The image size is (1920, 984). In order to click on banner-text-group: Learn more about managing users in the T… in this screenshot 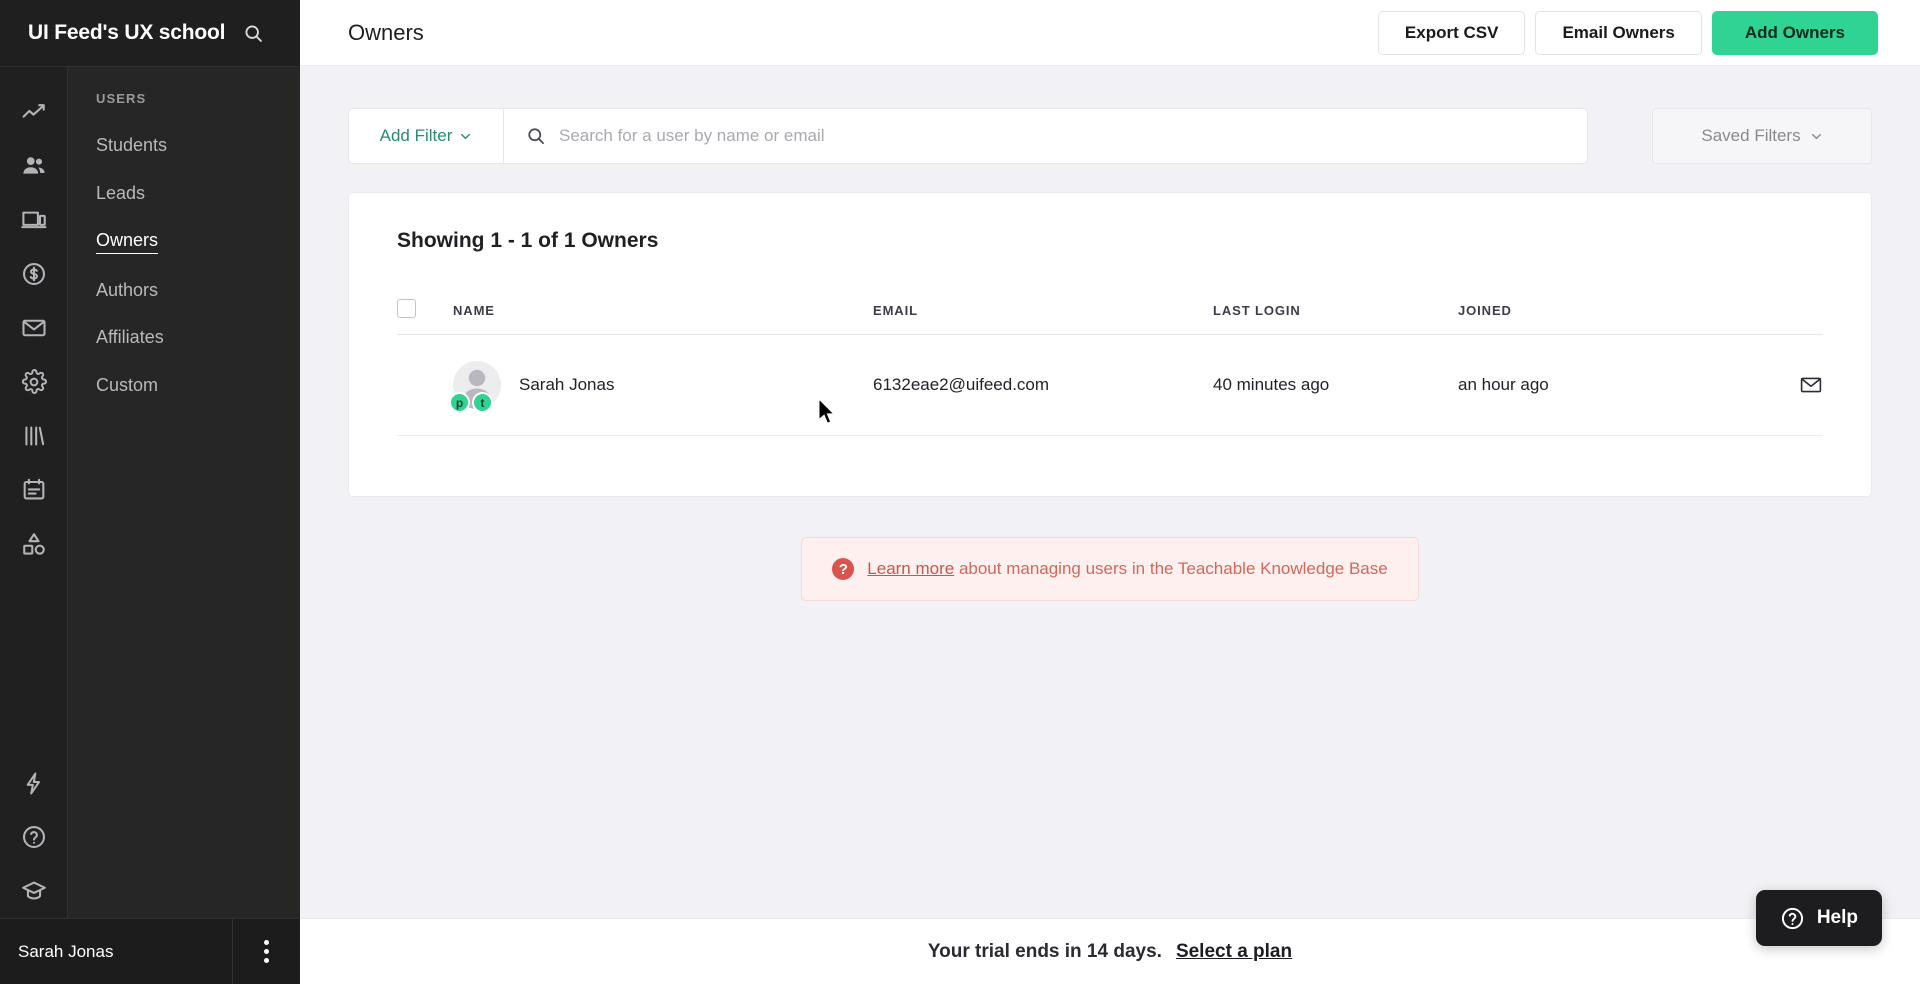, I will do `click(1127, 569)`.